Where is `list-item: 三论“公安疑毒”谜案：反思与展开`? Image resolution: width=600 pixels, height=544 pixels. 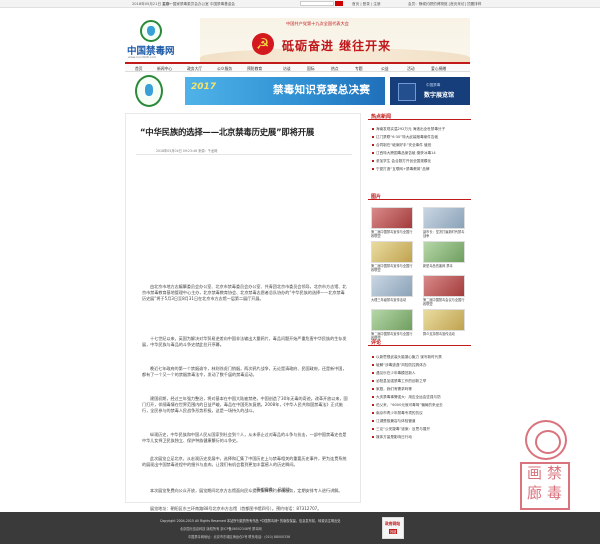
list-item: 三论“公安疑毒”谜案：反思与展开 is located at coordinates (401, 429).